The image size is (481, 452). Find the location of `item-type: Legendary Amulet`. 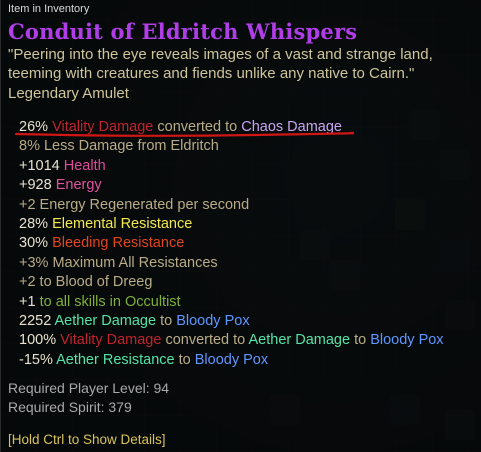

item-type: Legendary Amulet is located at coordinates (68, 93).